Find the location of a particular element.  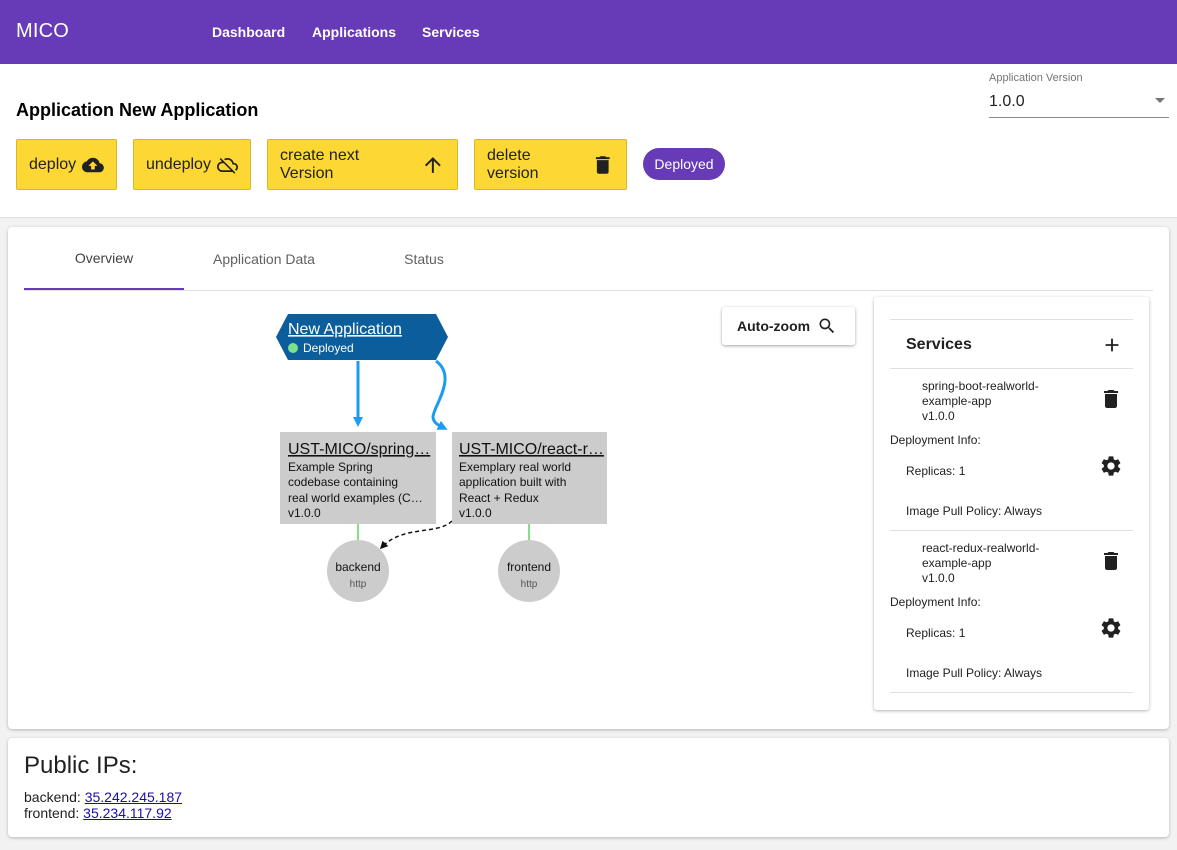

version-select-label: Application Version is located at coordinates (1036, 78).